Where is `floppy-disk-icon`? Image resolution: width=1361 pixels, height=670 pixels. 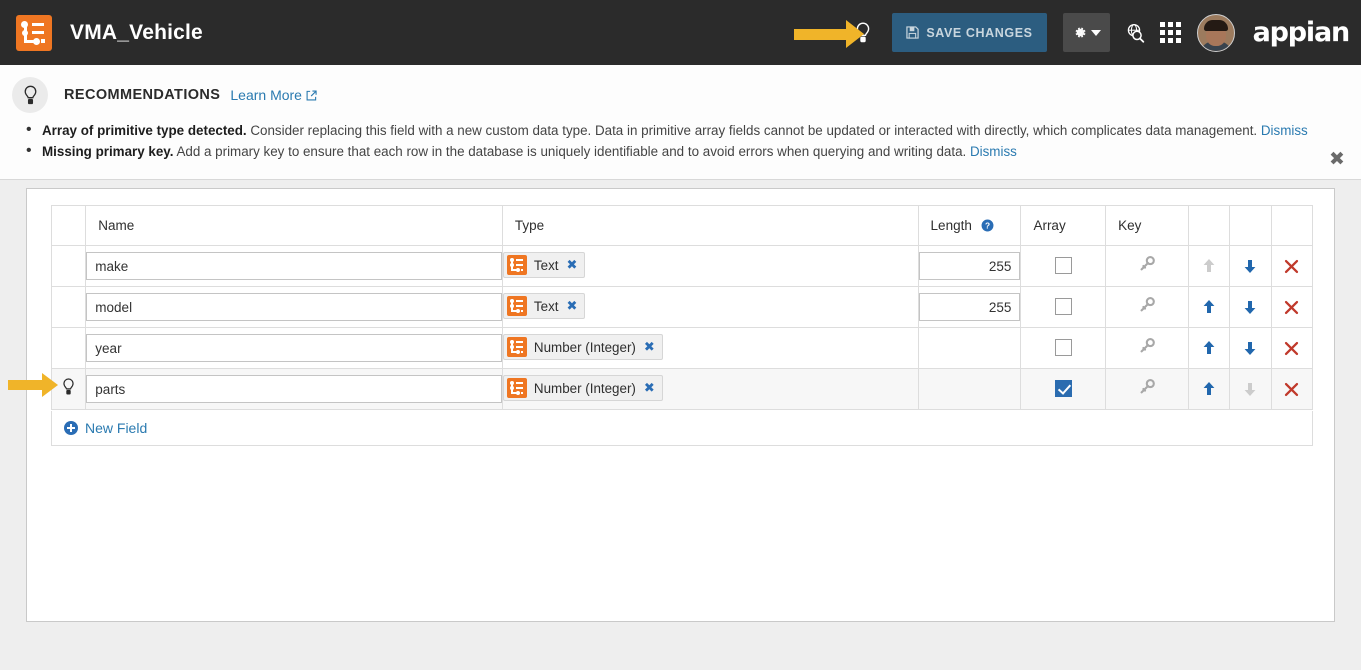 floppy-disk-icon is located at coordinates (913, 32).